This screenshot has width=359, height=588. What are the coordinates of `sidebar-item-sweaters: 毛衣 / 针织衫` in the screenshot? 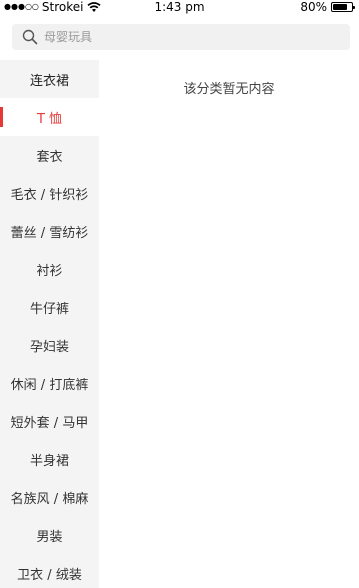 It's located at (49, 193).